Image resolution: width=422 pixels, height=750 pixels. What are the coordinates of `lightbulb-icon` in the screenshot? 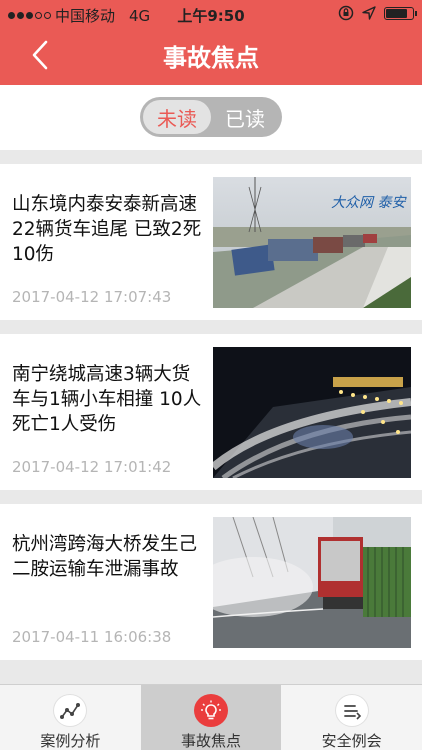 It's located at (210, 710).